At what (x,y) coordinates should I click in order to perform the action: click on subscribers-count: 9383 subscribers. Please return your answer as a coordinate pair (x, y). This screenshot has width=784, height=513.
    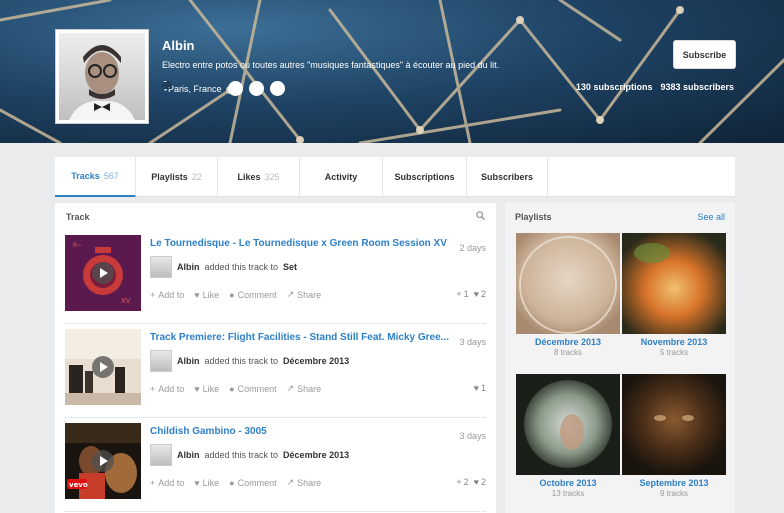
    Looking at the image, I should click on (697, 87).